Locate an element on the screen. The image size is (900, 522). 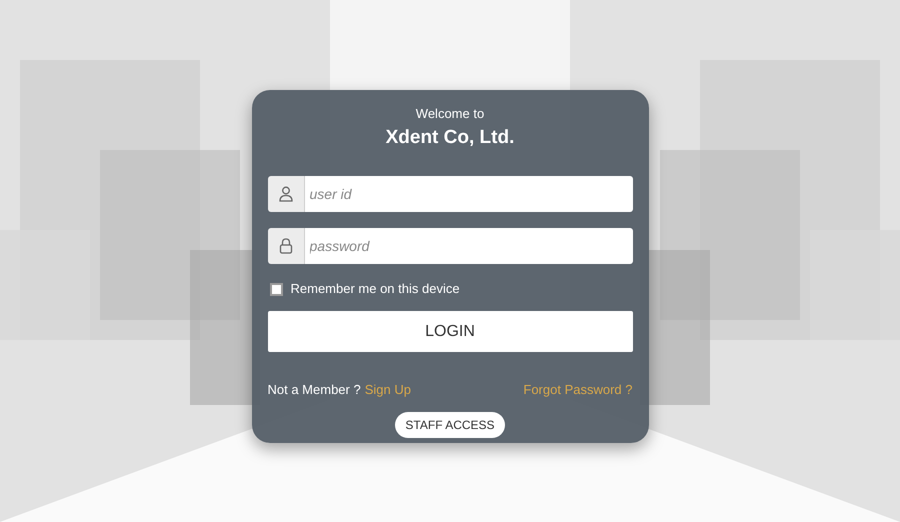
remember-checkbox is located at coordinates (276, 289).